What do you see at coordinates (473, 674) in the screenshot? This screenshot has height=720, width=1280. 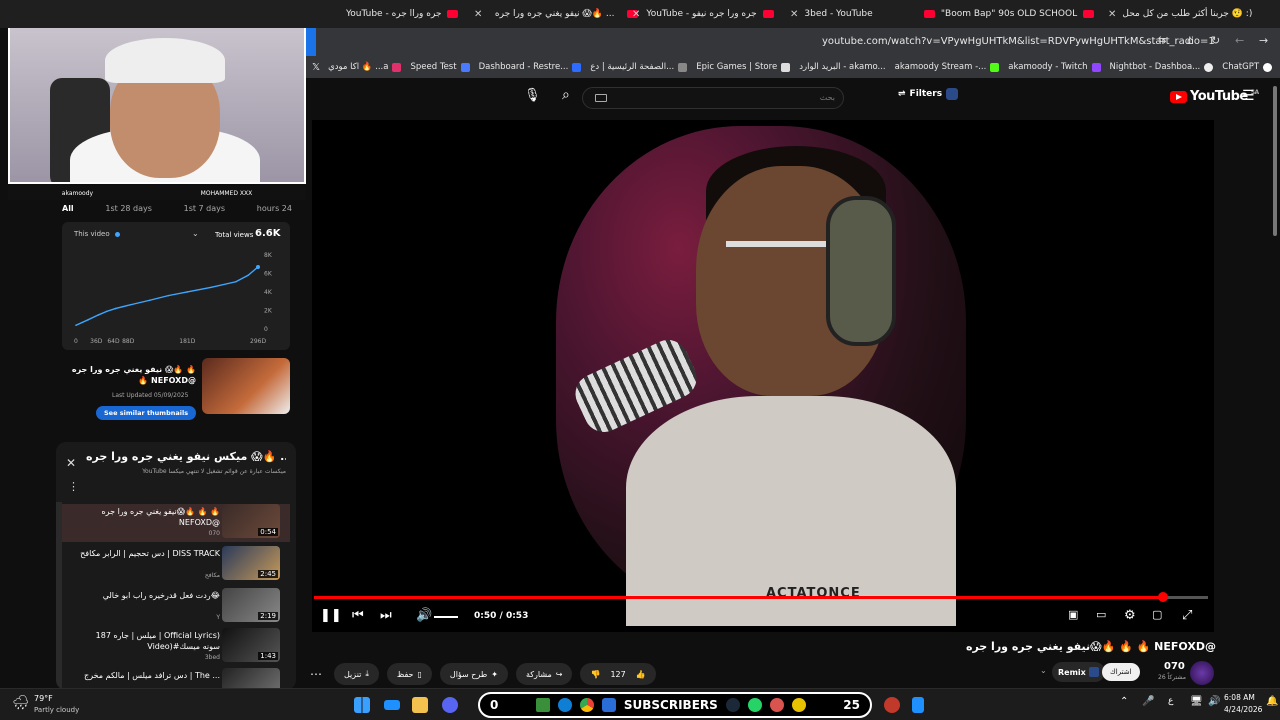 I see `ask-button: طرح سؤال ✦` at bounding box center [473, 674].